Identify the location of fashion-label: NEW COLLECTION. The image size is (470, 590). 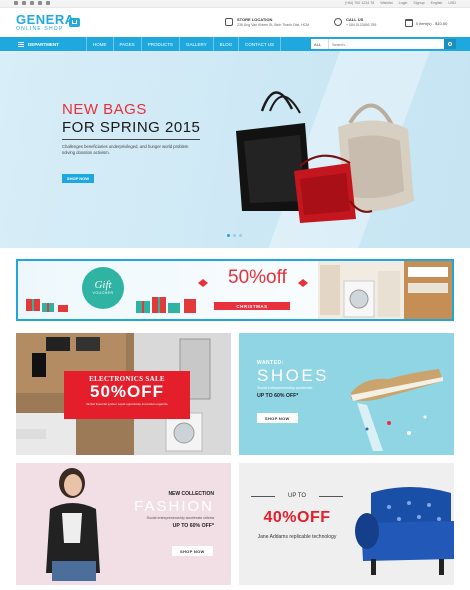
(191, 494).